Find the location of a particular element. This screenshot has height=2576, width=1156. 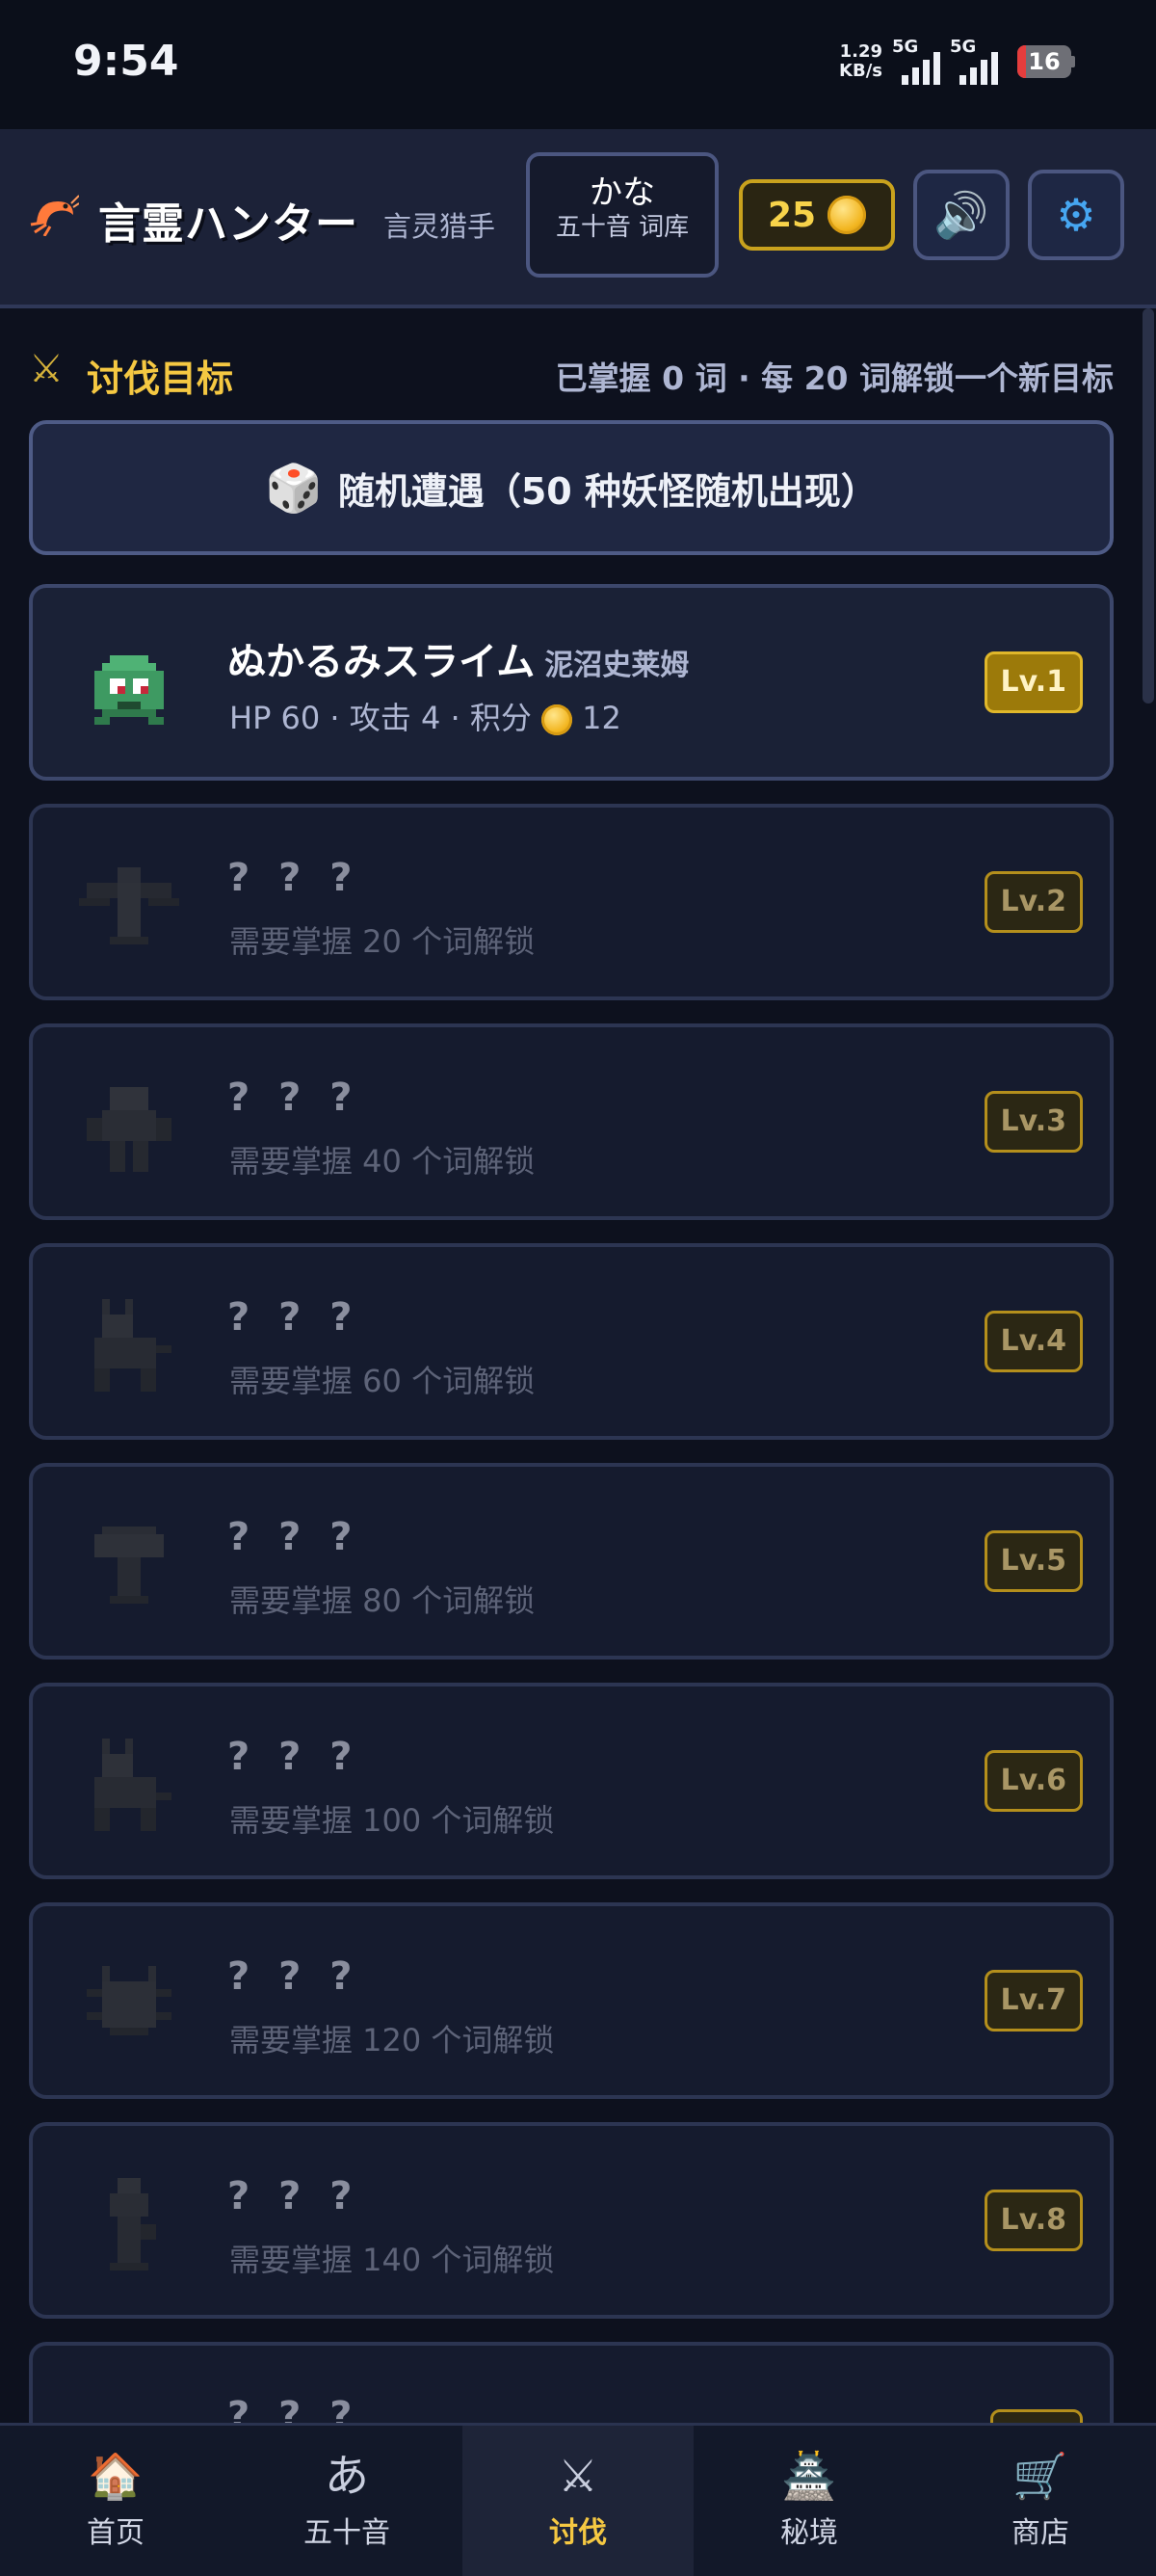

nav-item-home: 🏠 首页 is located at coordinates (115, 2501).